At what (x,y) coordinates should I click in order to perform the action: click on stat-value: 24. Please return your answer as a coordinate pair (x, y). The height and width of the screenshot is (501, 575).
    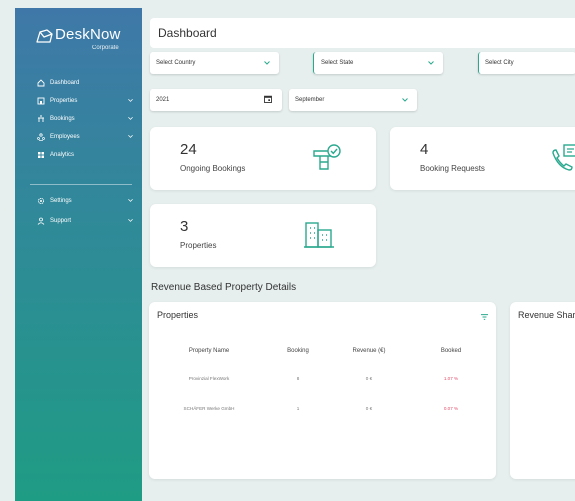
    Looking at the image, I should click on (188, 149).